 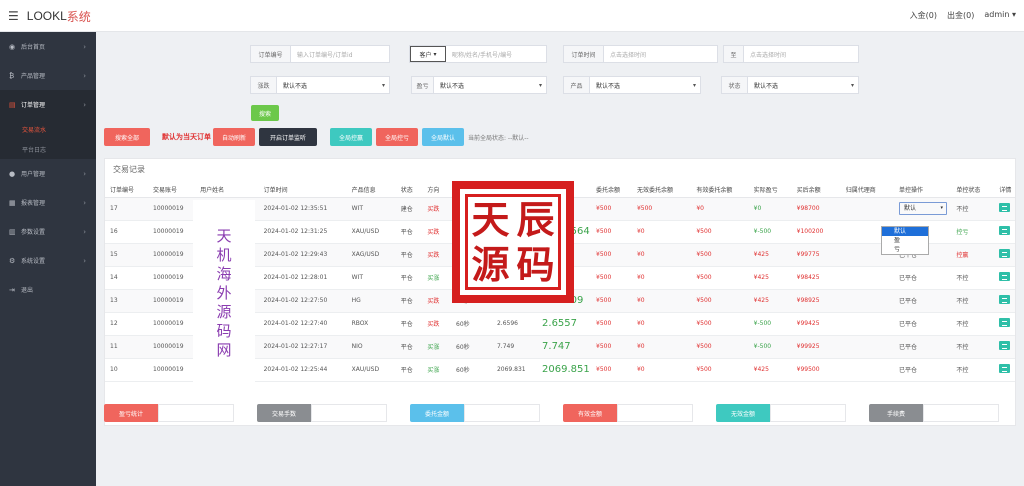 I want to click on order-time-start-input: 点击选择时间, so click(x=625, y=54).